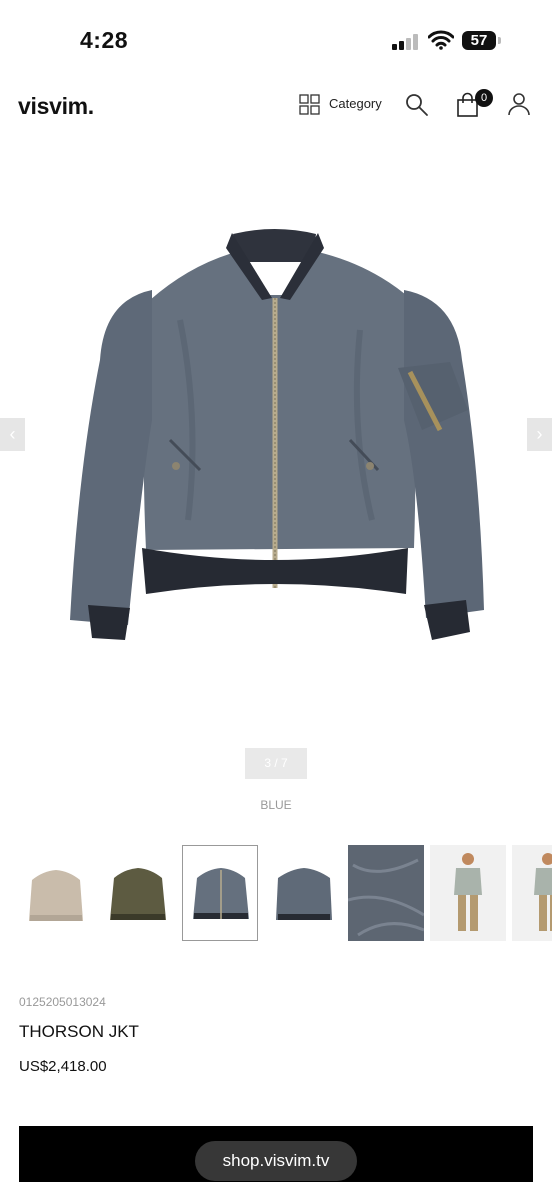  Describe the element at coordinates (220, 893) in the screenshot. I see `thumbnail-blue-front` at that location.